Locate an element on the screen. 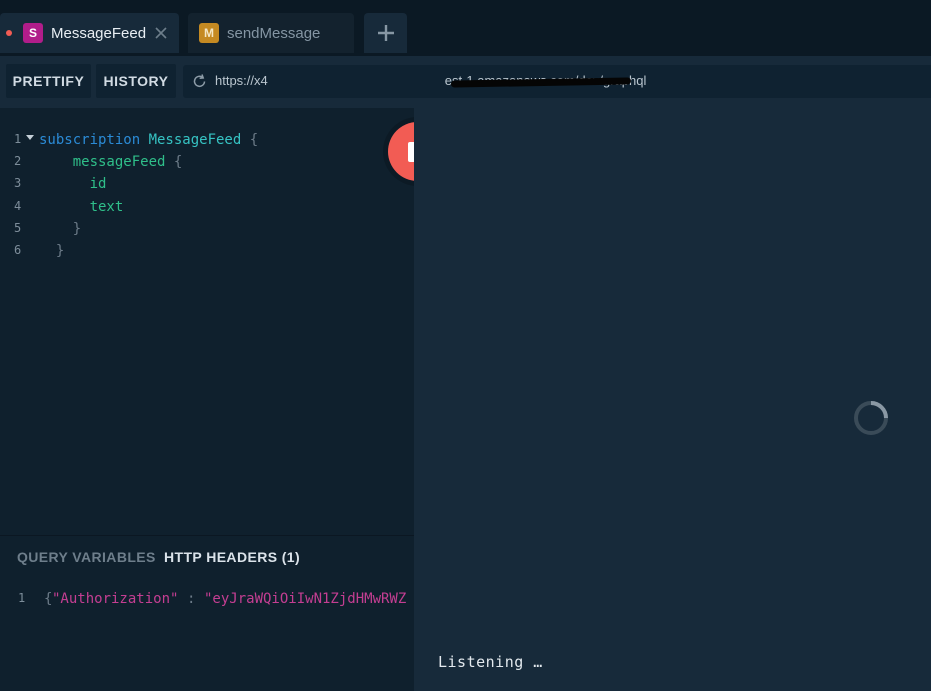  tab-sendmessage: M sendMessage is located at coordinates (271, 33).